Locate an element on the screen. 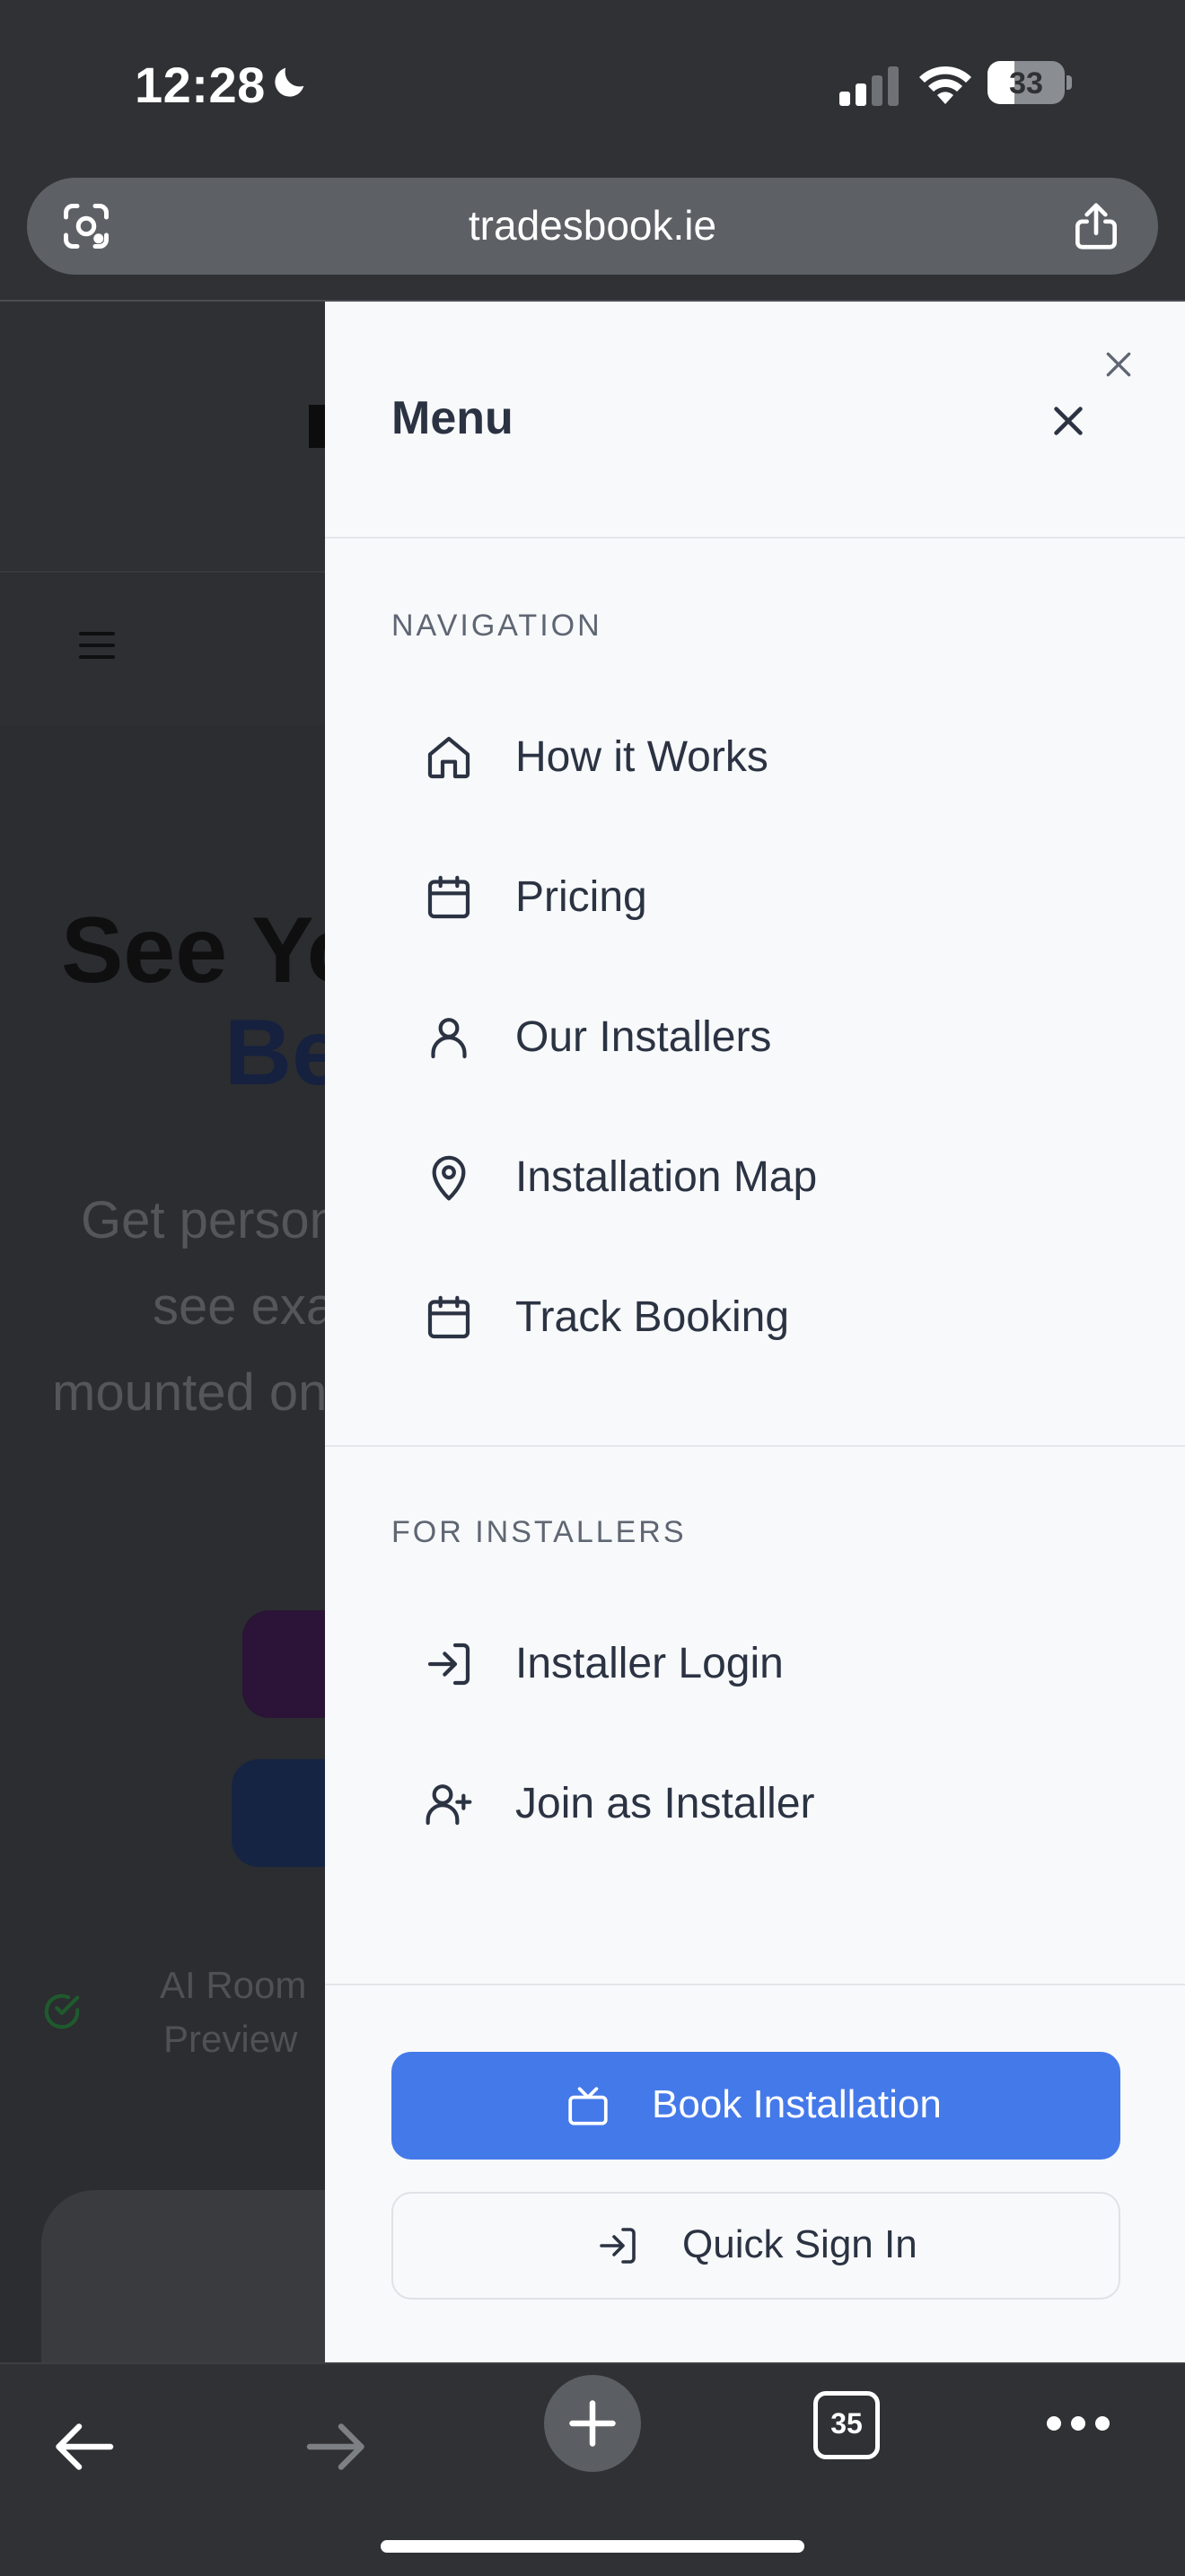  hero-headline-accent: Be is located at coordinates (274, 1053).